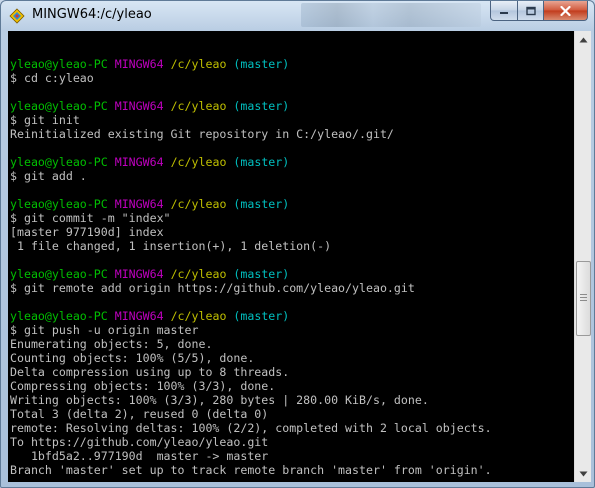 Image resolution: width=595 pixels, height=488 pixels. I want to click on close-button, so click(566, 11).